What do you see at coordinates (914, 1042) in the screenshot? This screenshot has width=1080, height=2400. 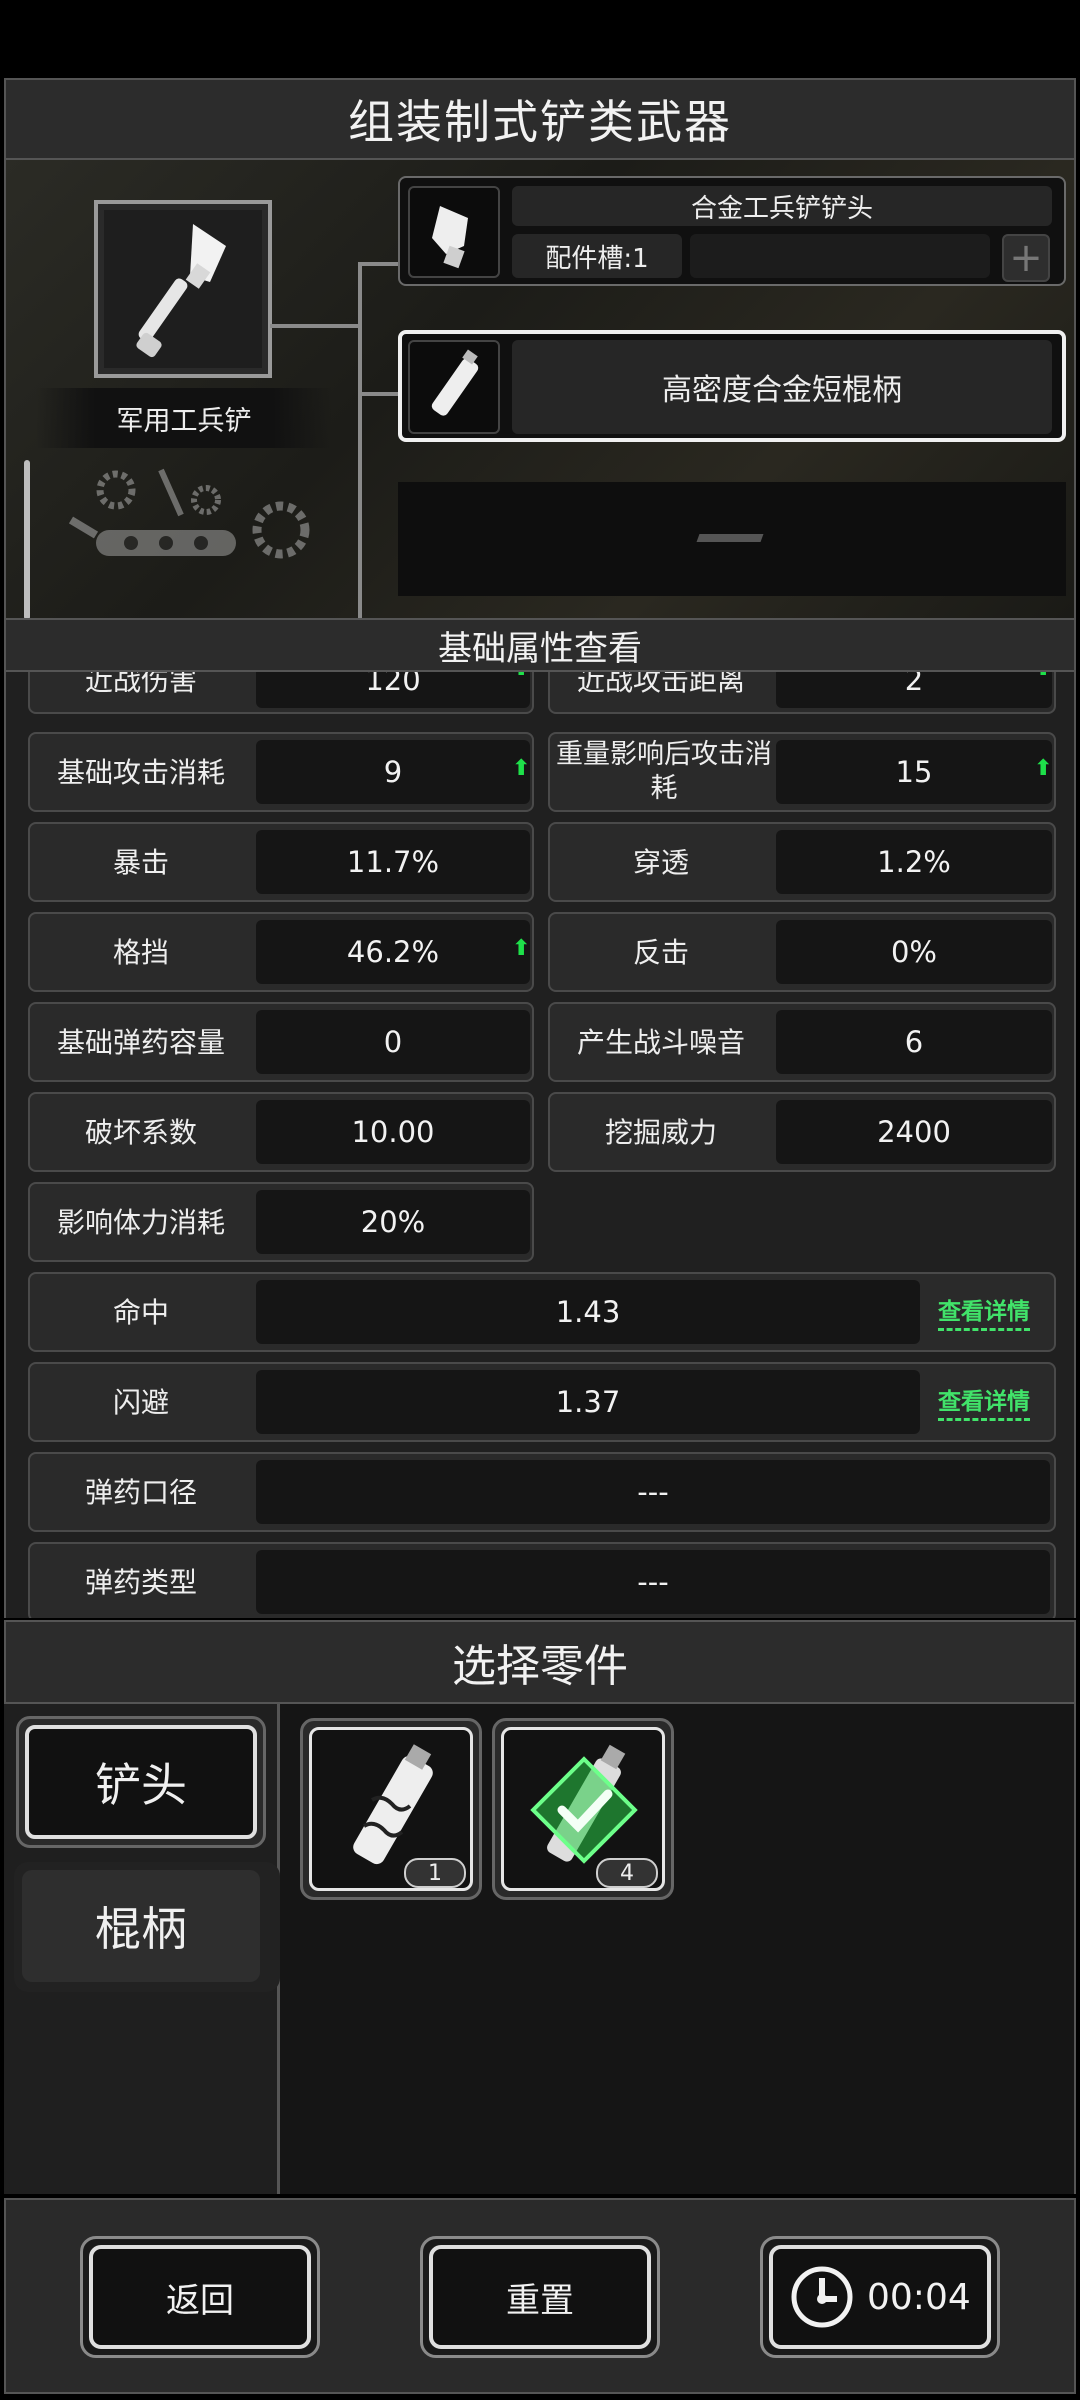 I see `stat-value: 6` at bounding box center [914, 1042].